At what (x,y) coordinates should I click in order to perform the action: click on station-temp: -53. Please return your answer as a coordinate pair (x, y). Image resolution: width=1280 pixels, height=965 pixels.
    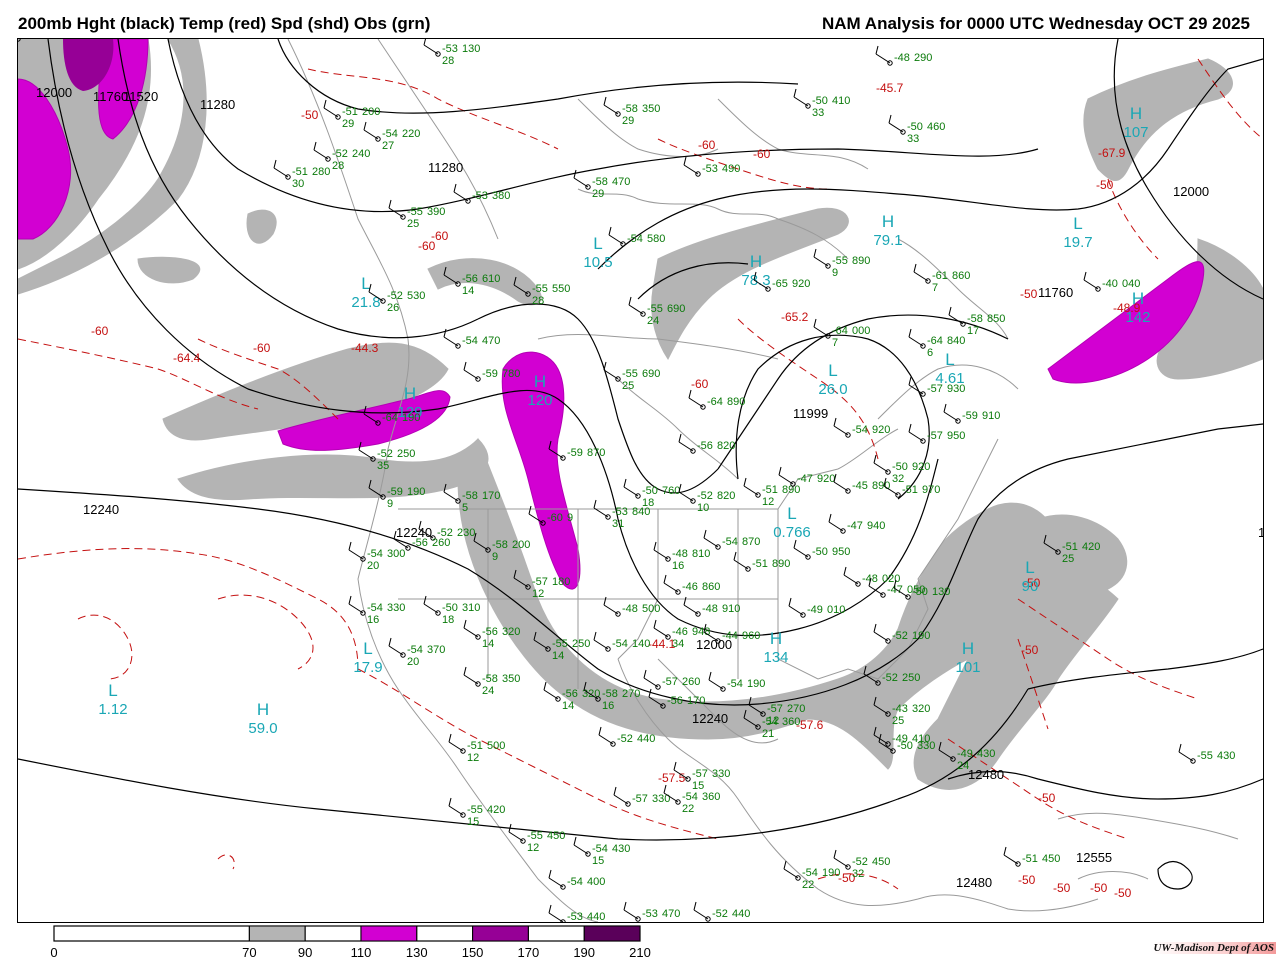
    Looking at the image, I should click on (650, 914).